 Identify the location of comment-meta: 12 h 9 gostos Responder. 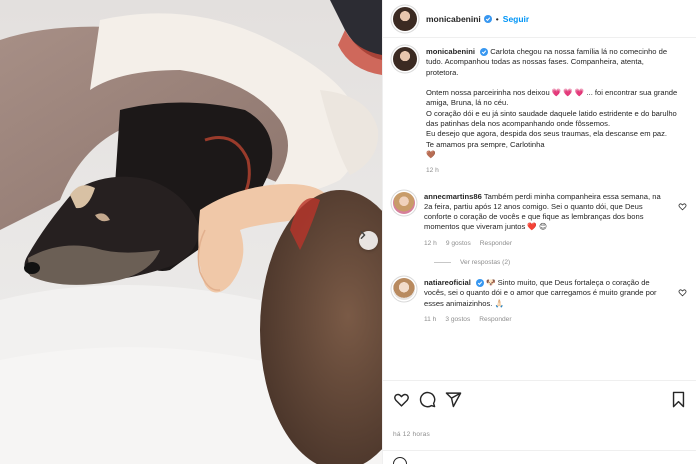
(544, 244).